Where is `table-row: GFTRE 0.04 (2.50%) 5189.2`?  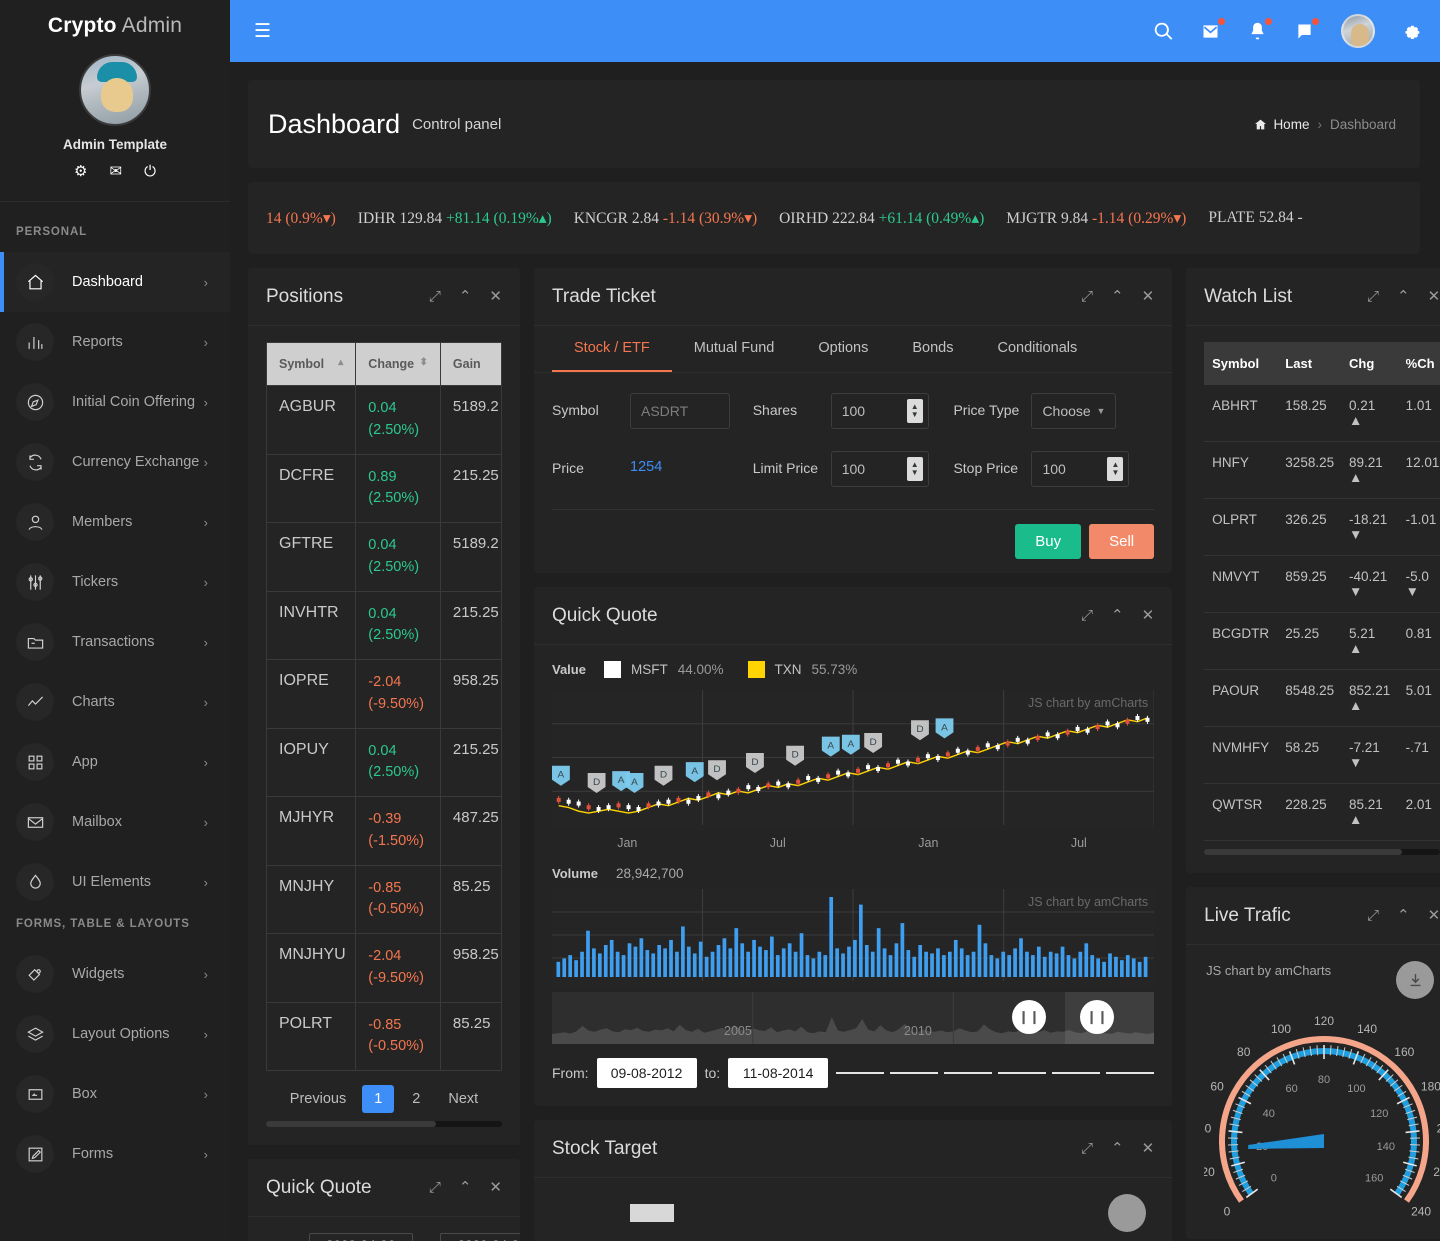 table-row: GFTRE 0.04 (2.50%) 5189.2 is located at coordinates (384, 557).